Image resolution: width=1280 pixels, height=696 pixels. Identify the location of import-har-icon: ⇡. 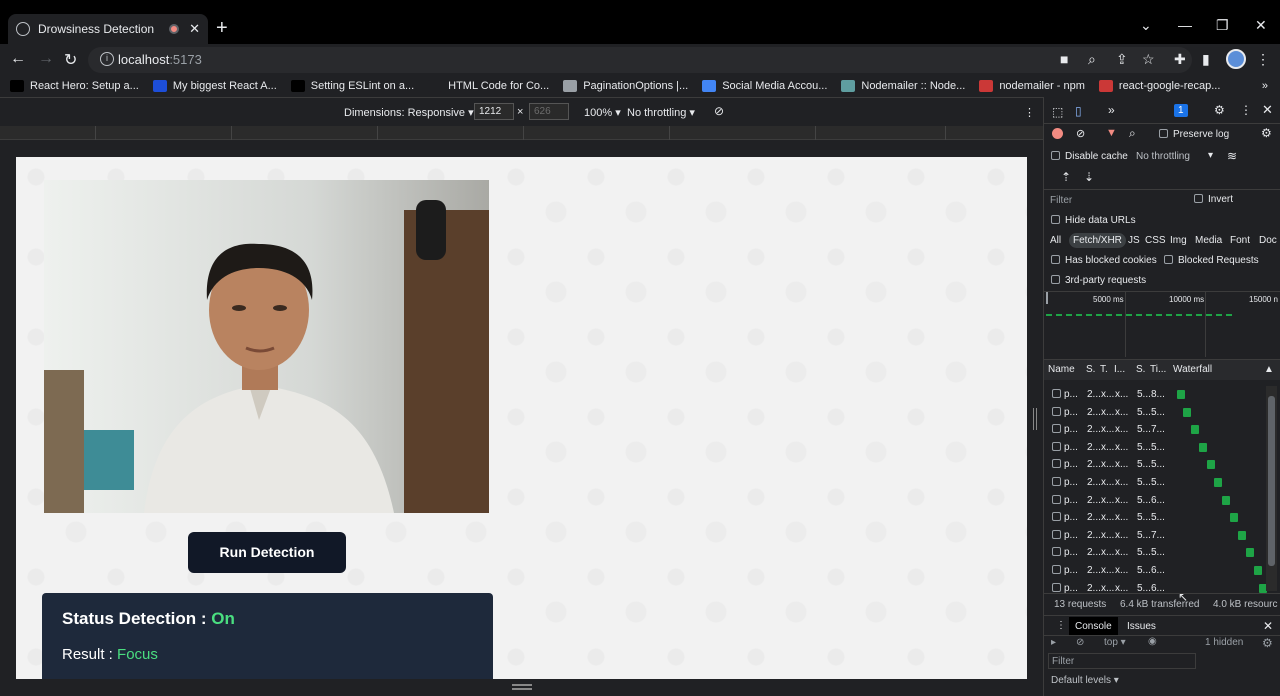
(1066, 177).